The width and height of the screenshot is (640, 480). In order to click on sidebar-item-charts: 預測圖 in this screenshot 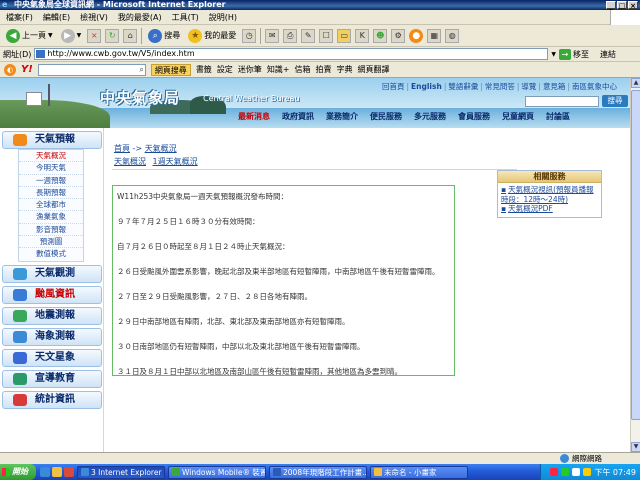, I will do `click(51, 242)`.